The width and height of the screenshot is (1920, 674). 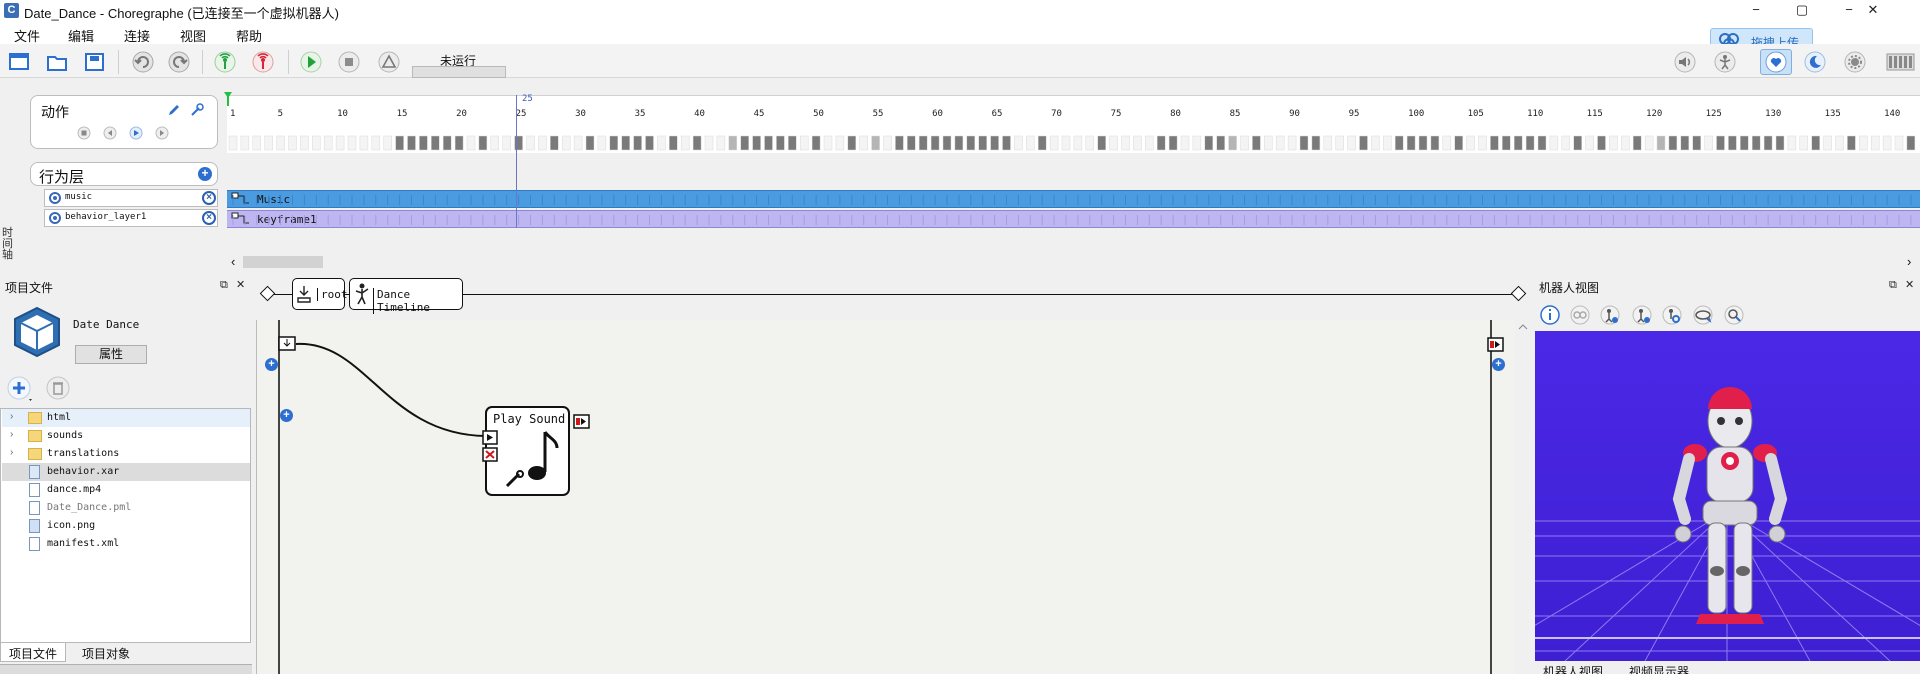 I want to click on track-keyframe1: keyframe1, so click(x=1073, y=219).